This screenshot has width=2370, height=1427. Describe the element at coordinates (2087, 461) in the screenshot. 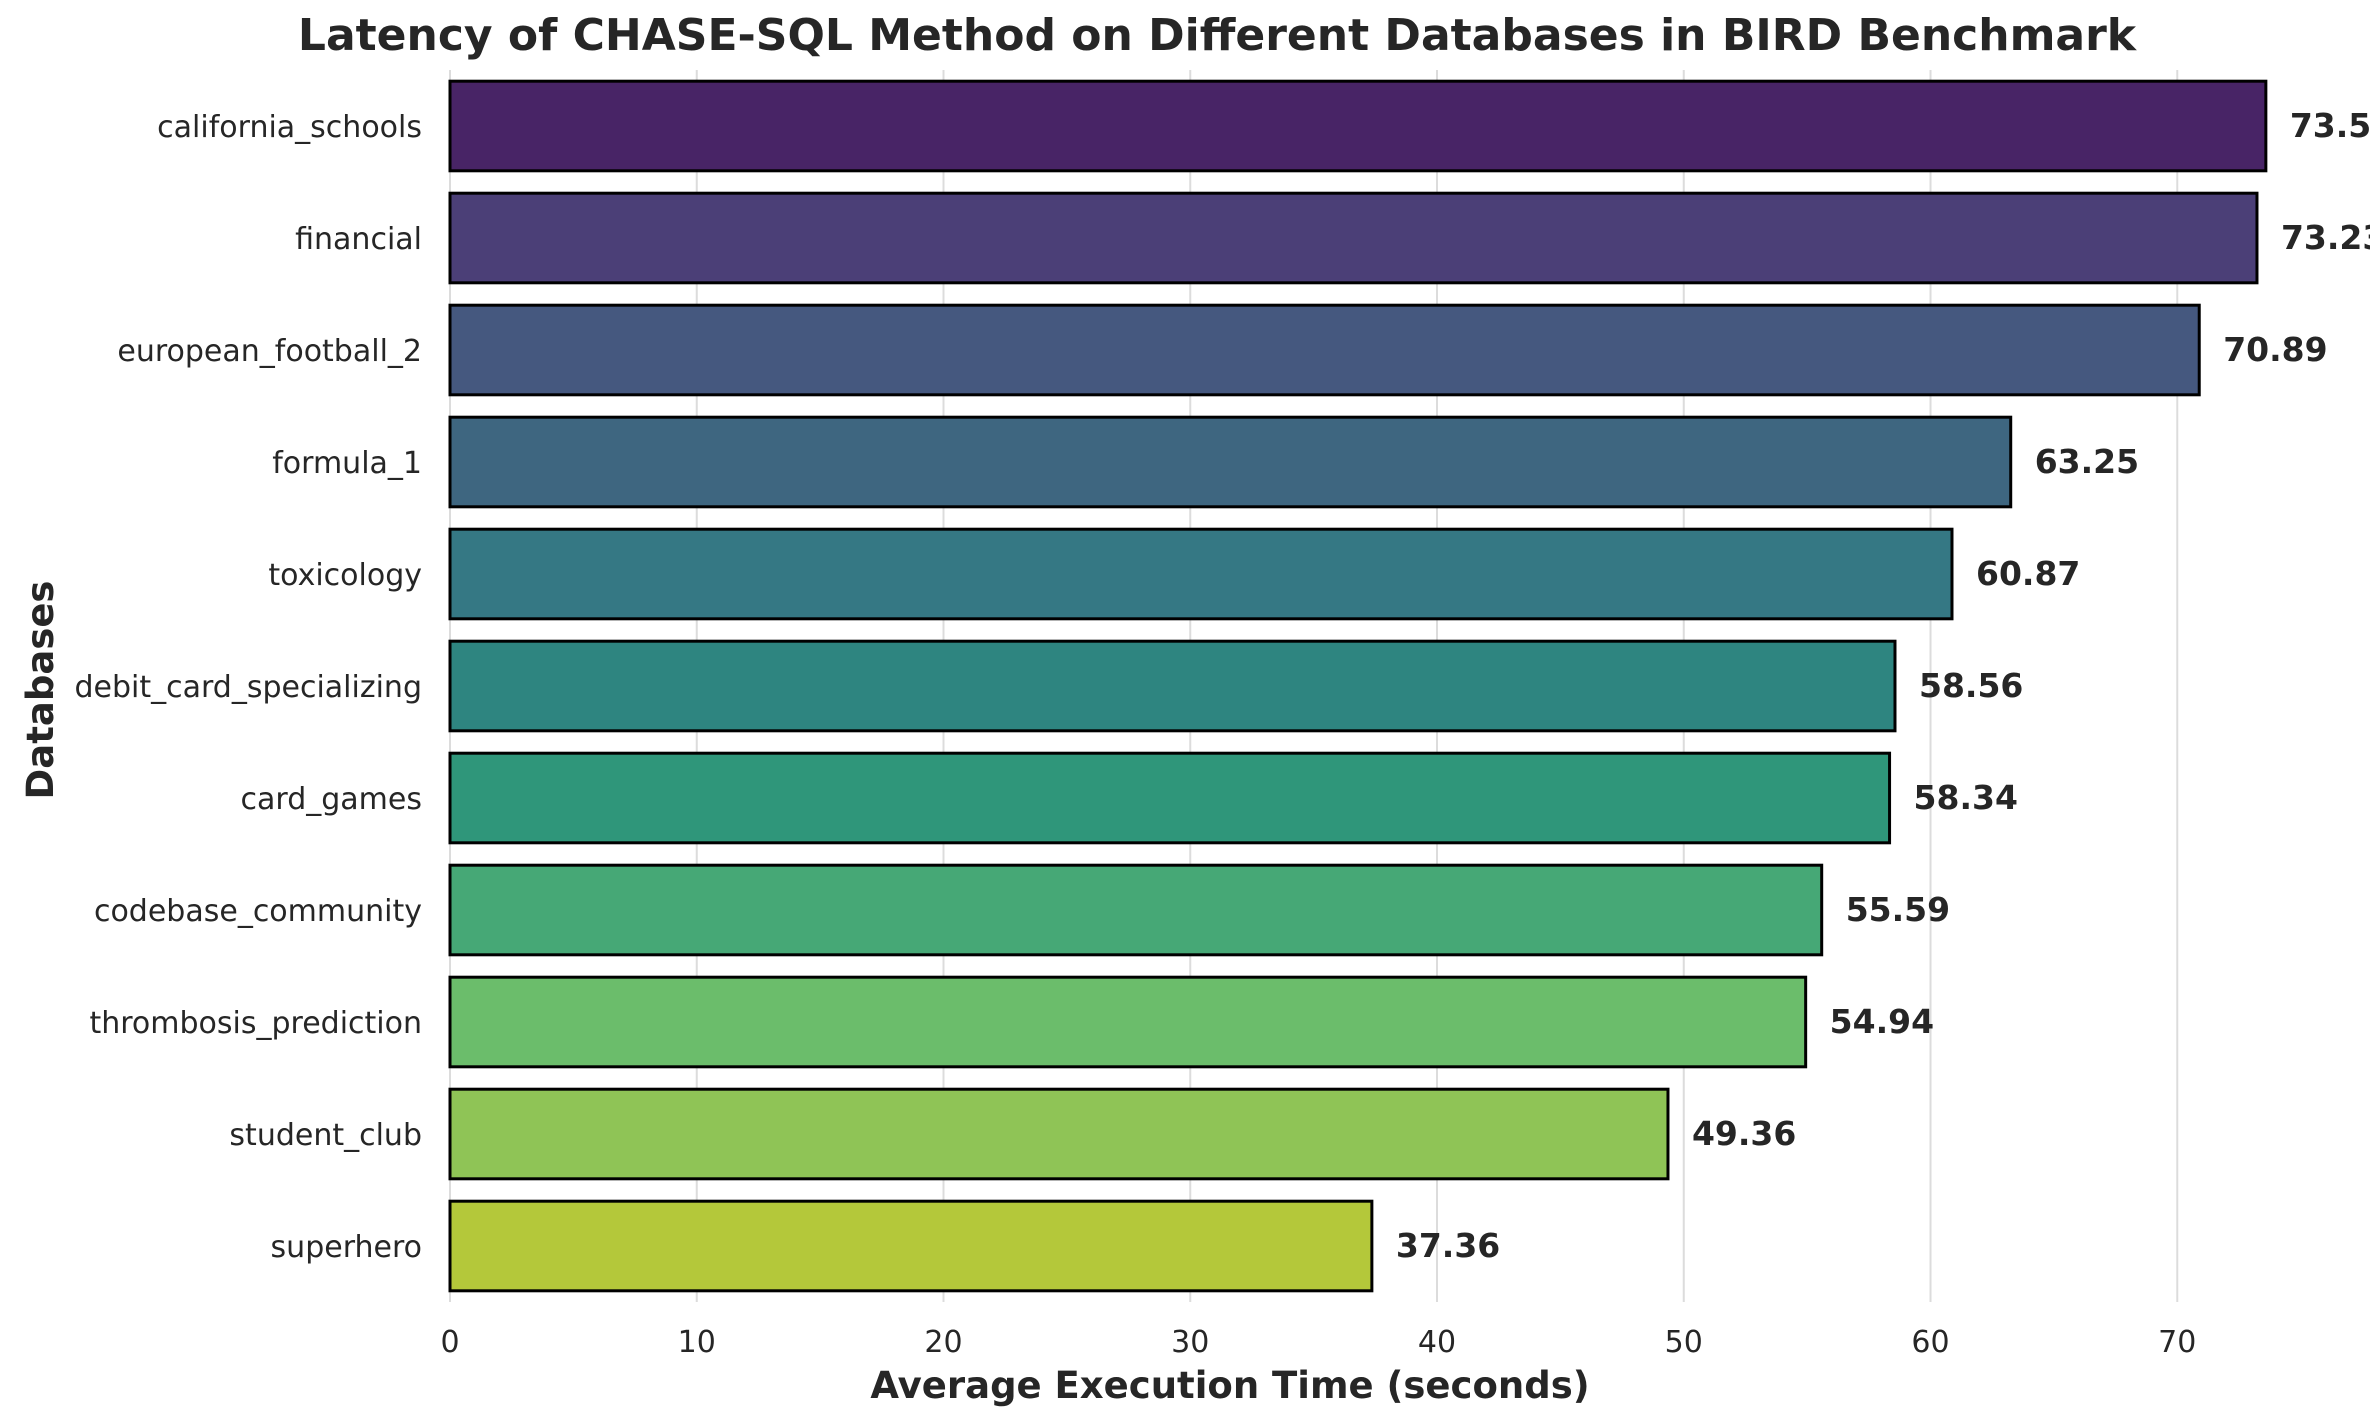

I see `data-label: 63.25` at that location.